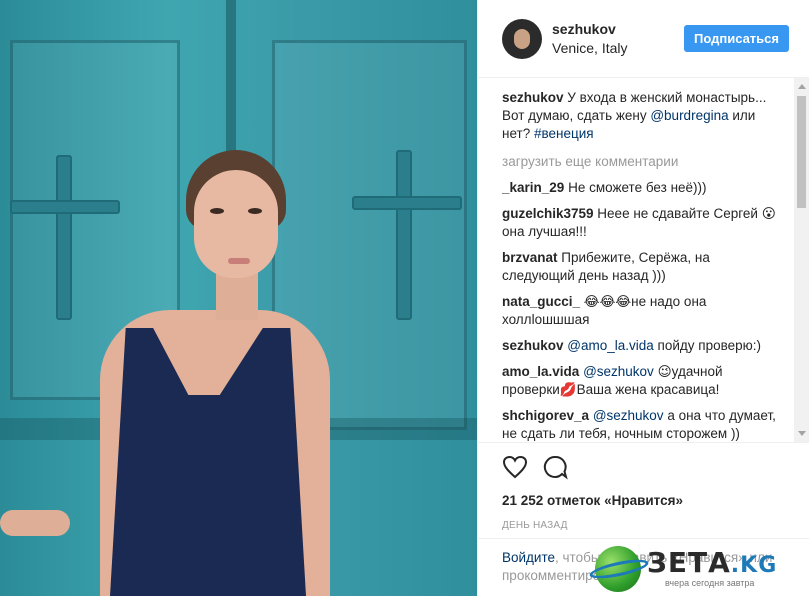 This screenshot has width=809, height=596. I want to click on comment-text: пойду проверю:), so click(707, 345).